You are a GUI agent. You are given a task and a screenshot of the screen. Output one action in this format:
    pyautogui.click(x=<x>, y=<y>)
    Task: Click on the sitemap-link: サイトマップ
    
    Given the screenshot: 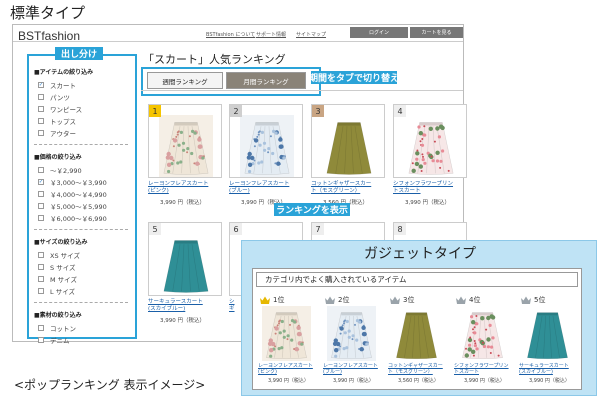 What is the action you would take?
    pyautogui.click(x=311, y=34)
    